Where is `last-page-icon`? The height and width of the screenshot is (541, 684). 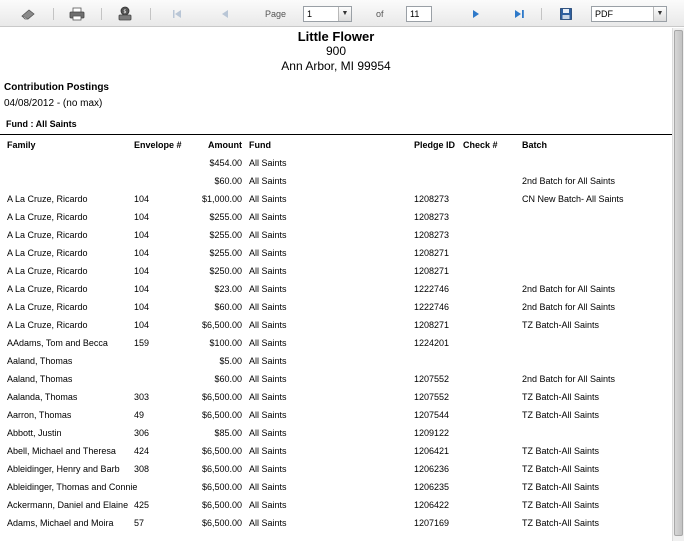 last-page-icon is located at coordinates (519, 13).